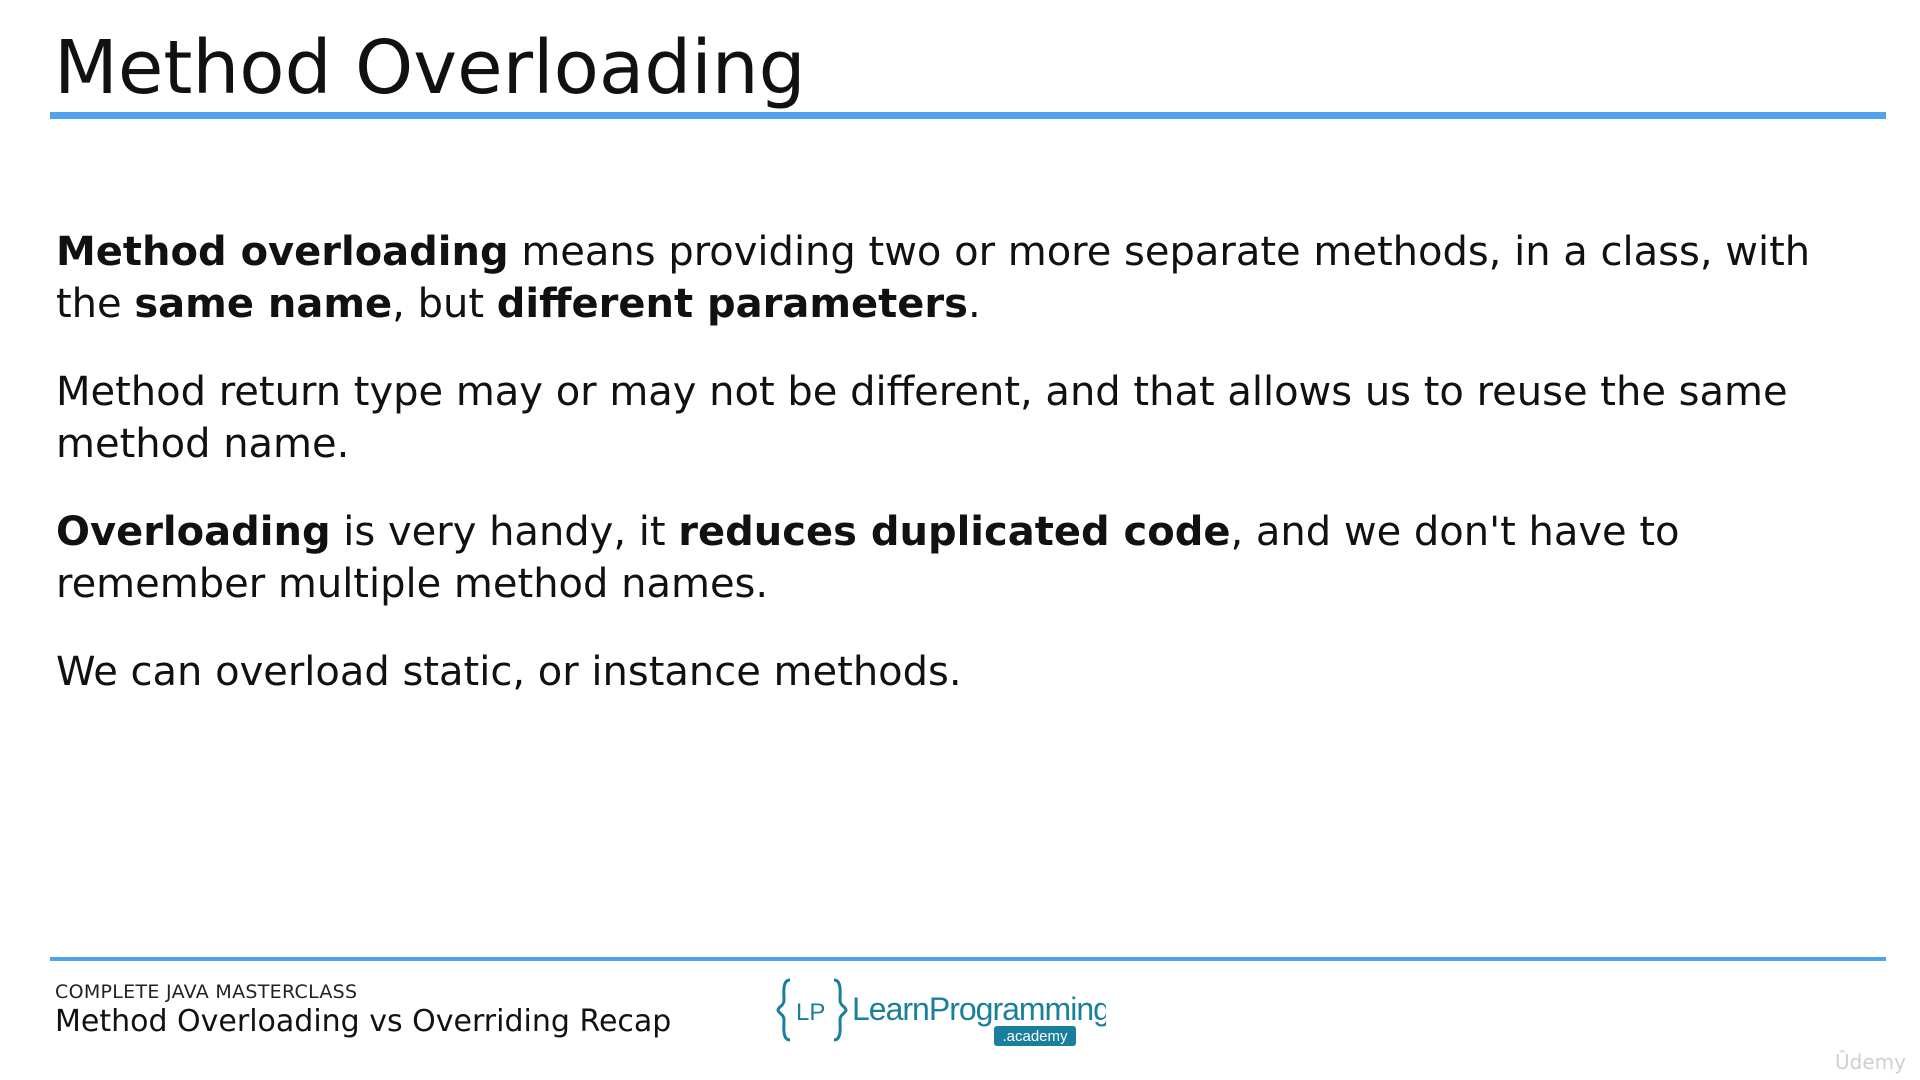  What do you see at coordinates (444, 304) in the screenshot?
I see `body-text: , but` at bounding box center [444, 304].